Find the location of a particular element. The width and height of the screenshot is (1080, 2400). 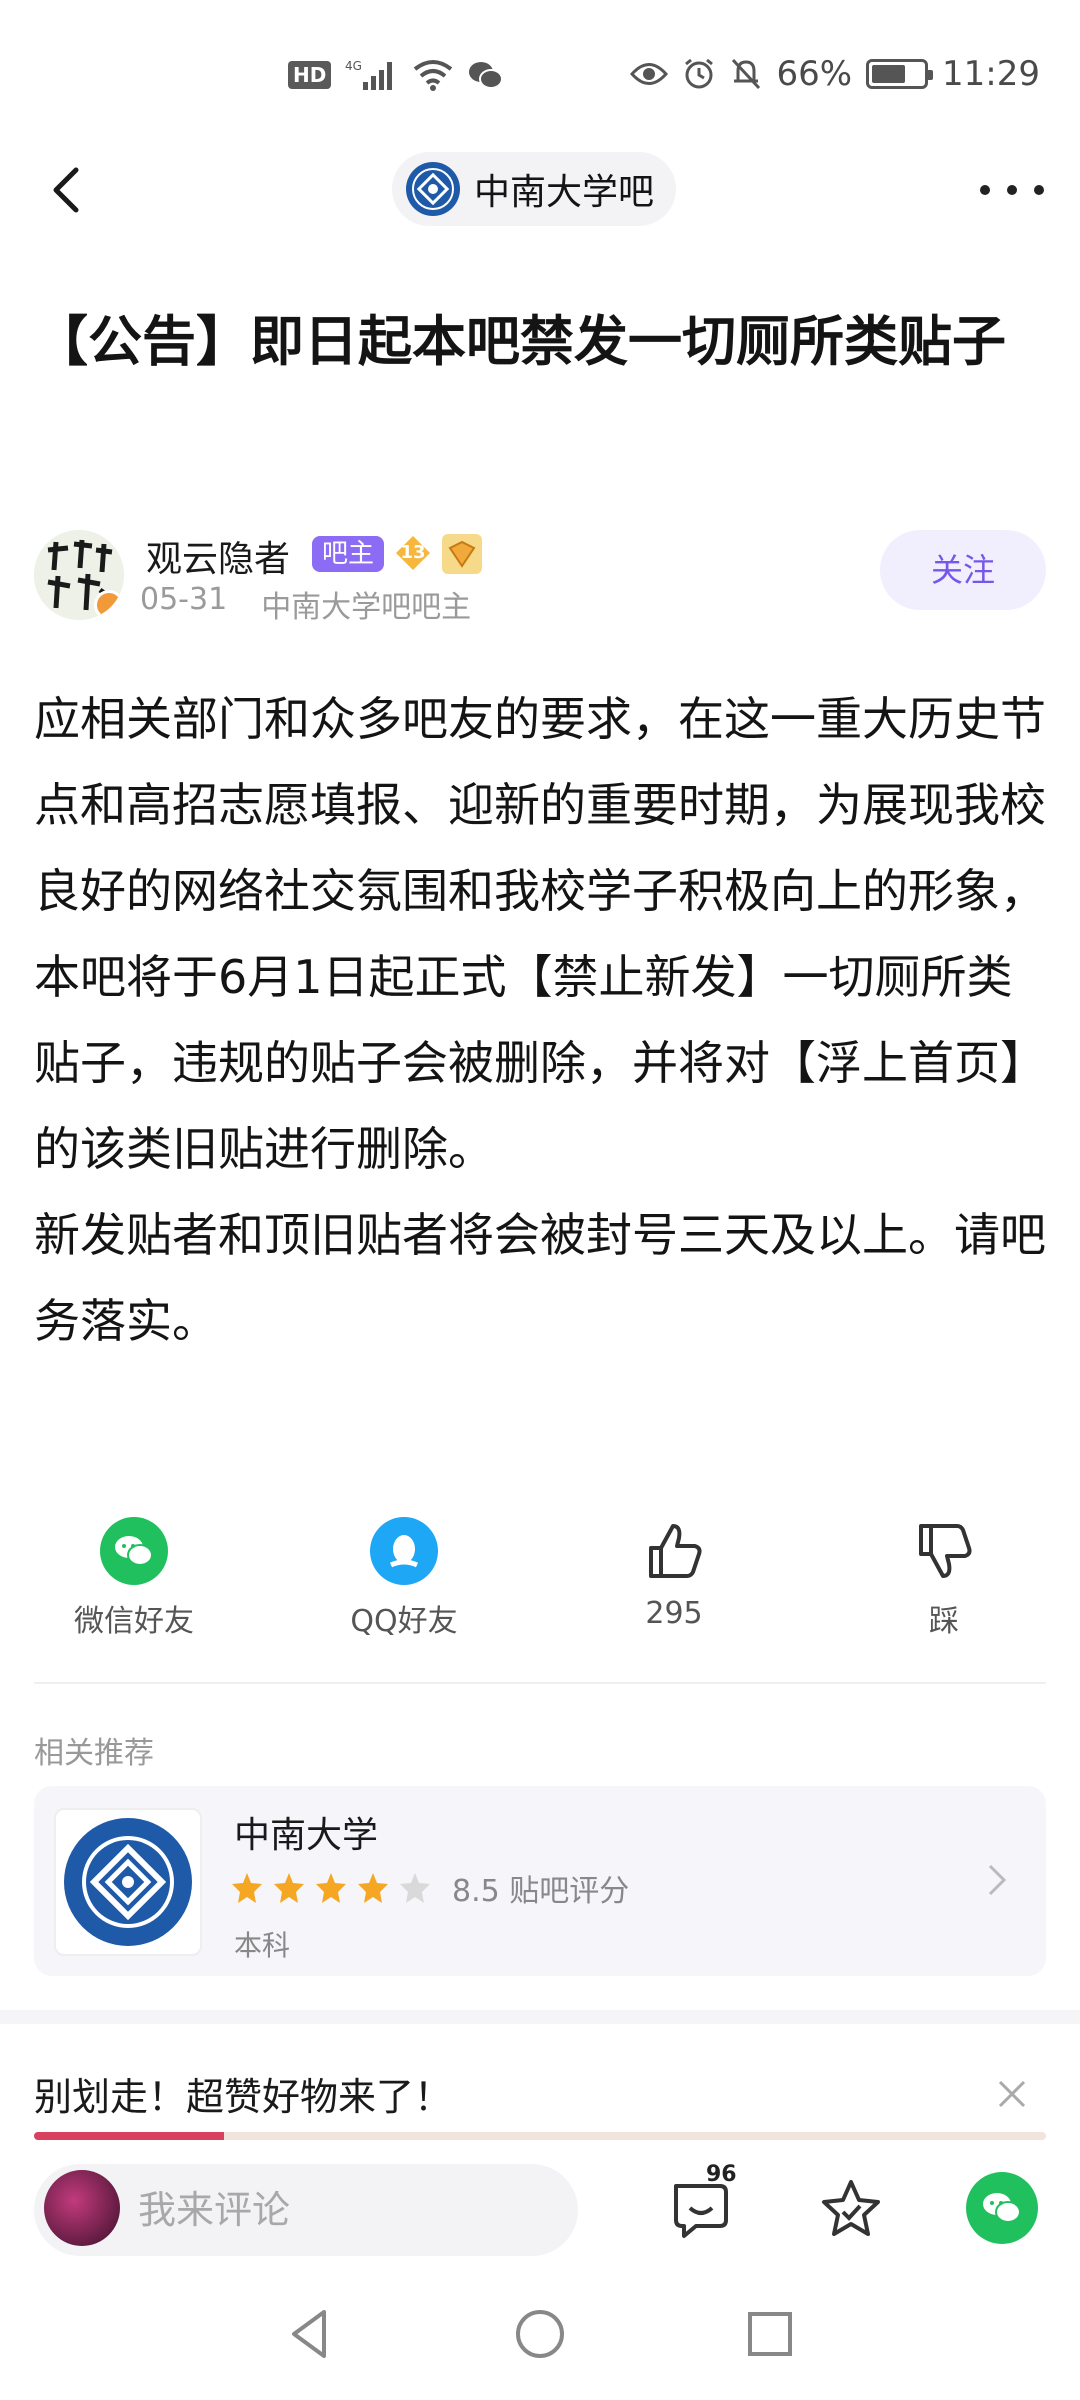

svg-text: 4G is located at coordinates (353, 66).